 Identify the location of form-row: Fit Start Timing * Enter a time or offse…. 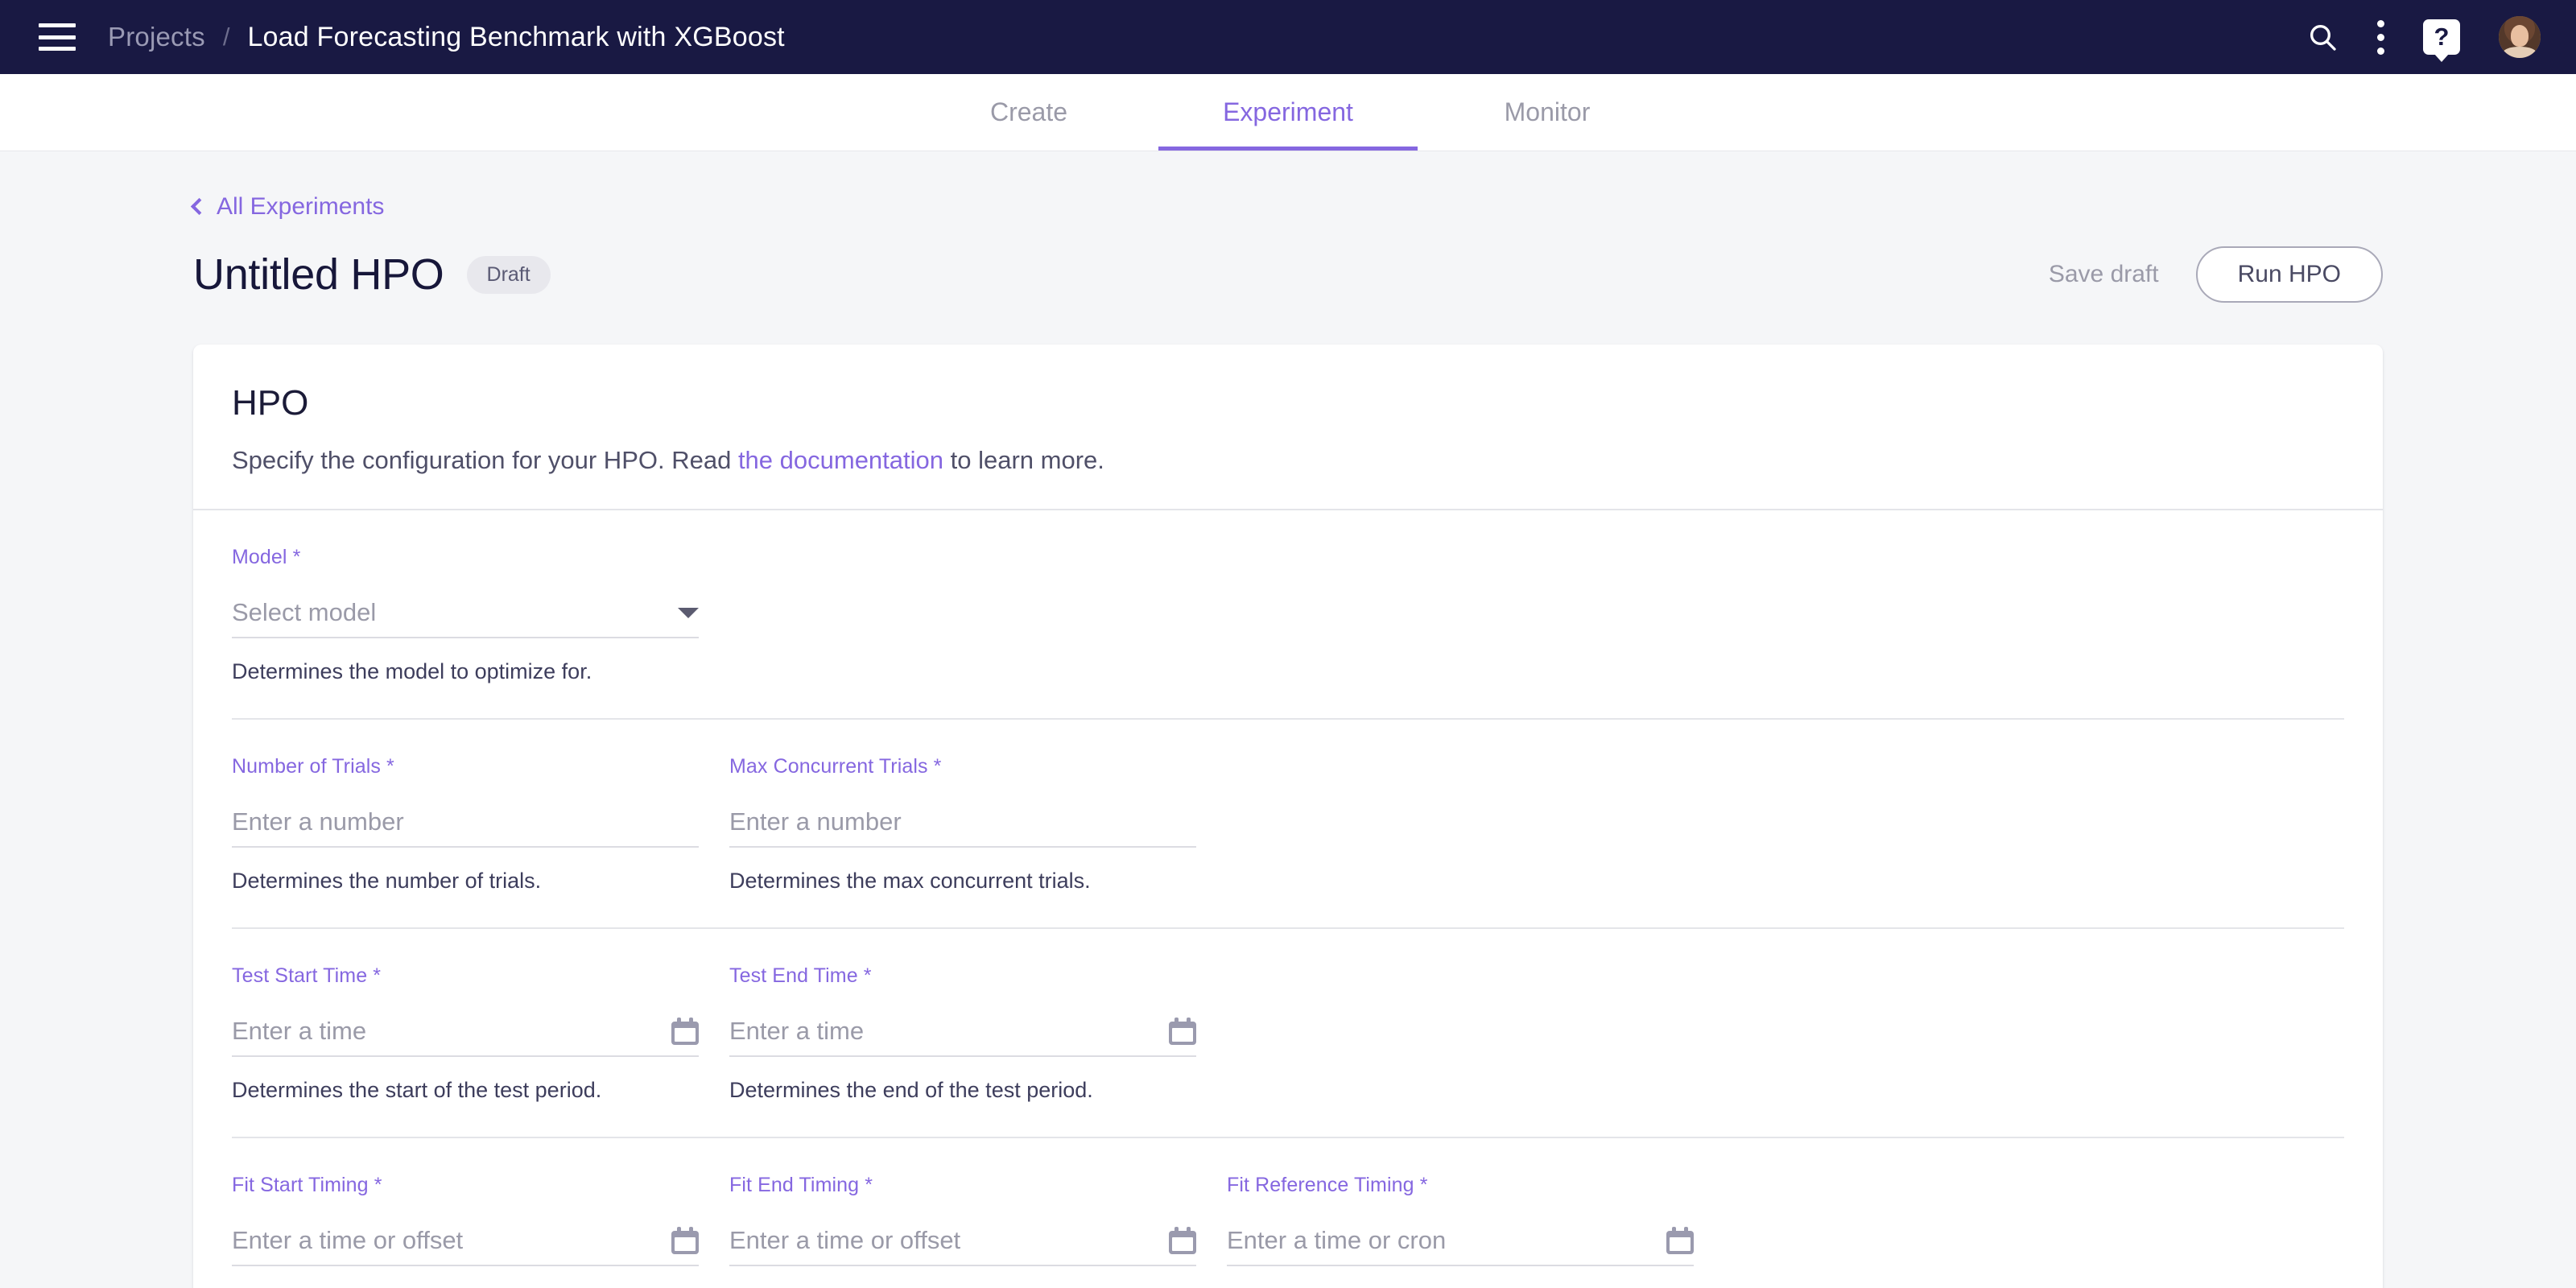
(1288, 1213).